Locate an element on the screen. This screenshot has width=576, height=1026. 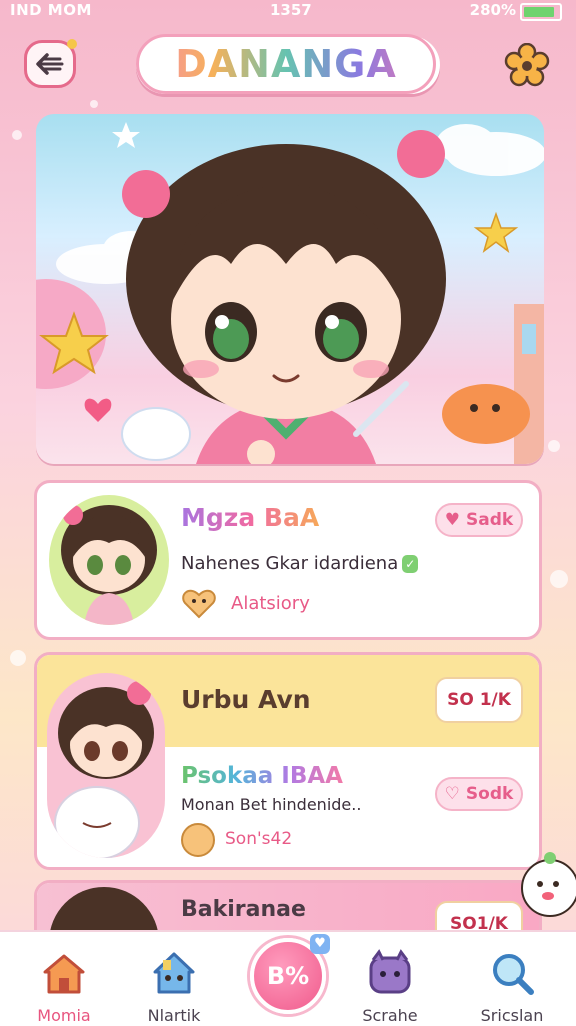
card-subtitle-title: Psokaa IBAA is located at coordinates (262, 776).